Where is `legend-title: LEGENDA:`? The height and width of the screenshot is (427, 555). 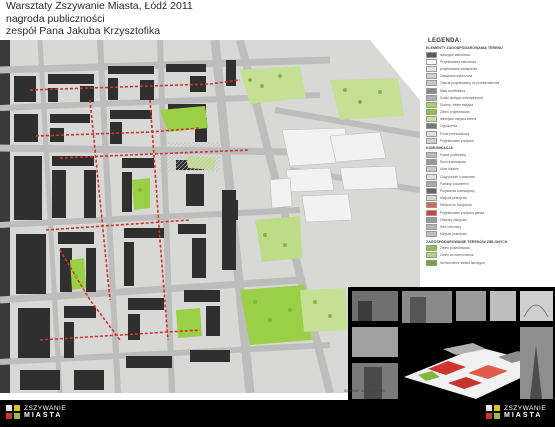 legend-title: LEGENDA: is located at coordinates (445, 41).